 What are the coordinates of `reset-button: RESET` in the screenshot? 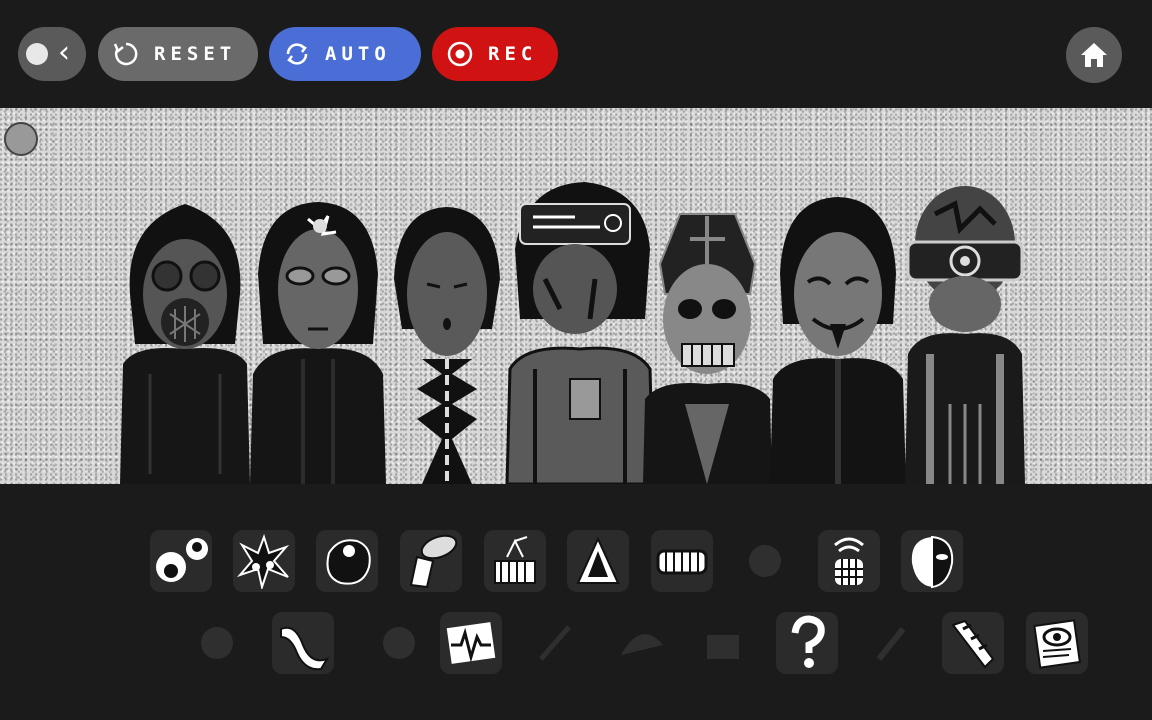 It's located at (178, 54).